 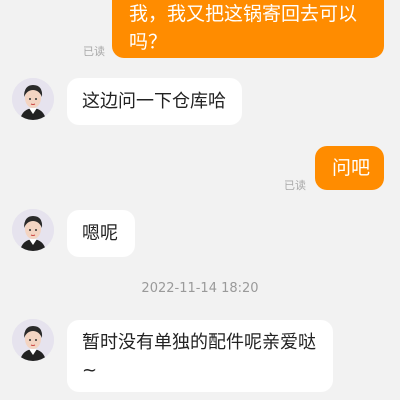 I want to click on message-text: 这边问一下仓库哈, so click(x=154, y=101).